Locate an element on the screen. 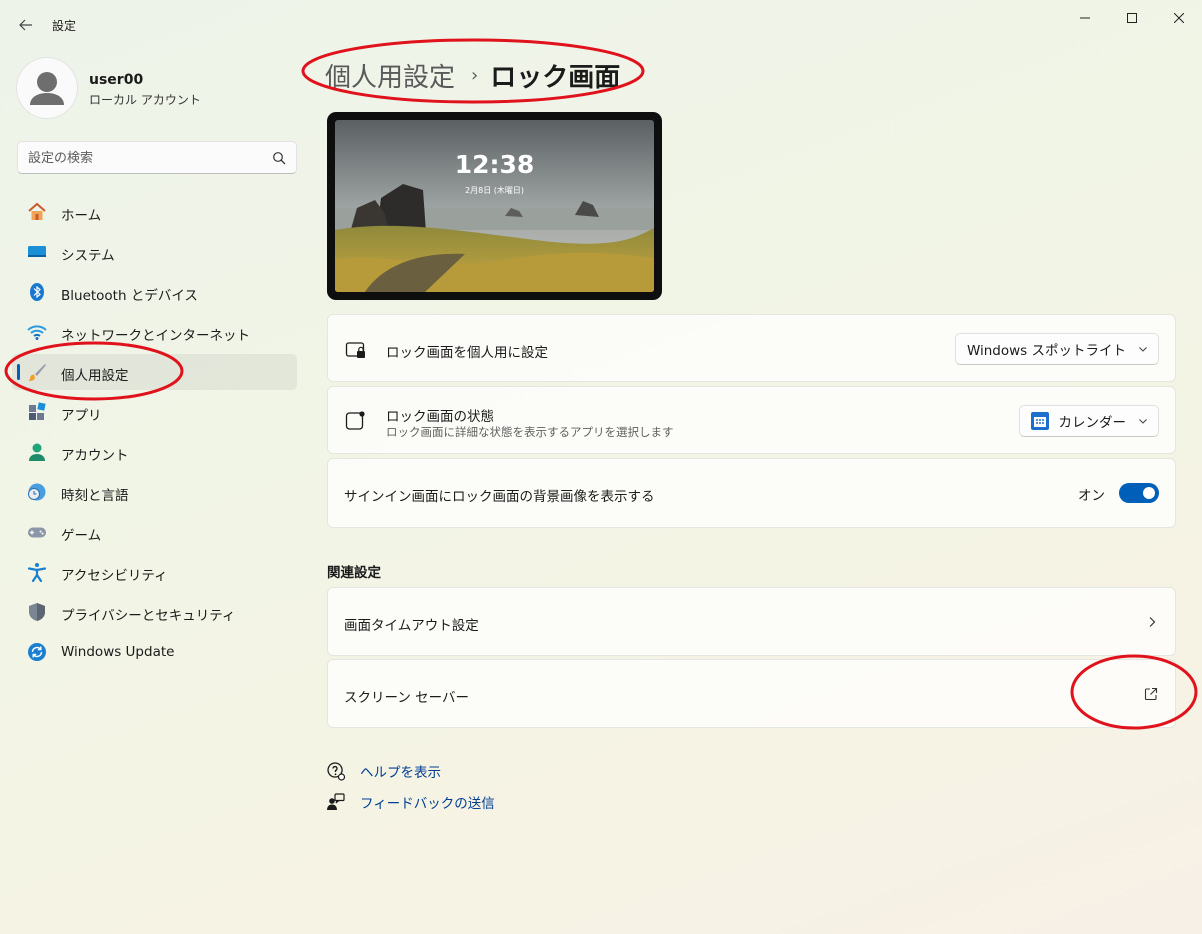 This screenshot has height=934, width=1202. help-link-text: ヘルプを表示 is located at coordinates (400, 771).